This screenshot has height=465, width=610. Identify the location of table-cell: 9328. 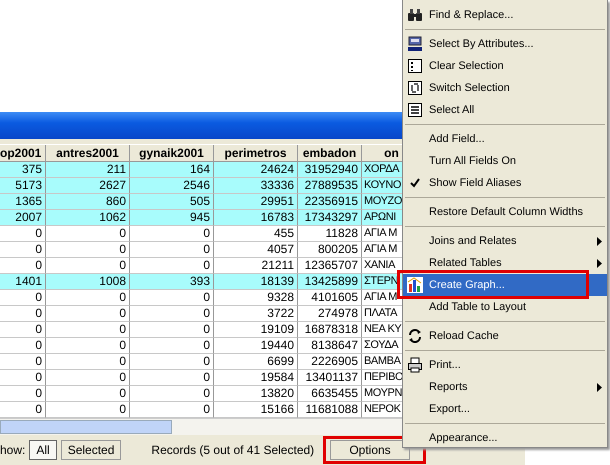
(256, 298).